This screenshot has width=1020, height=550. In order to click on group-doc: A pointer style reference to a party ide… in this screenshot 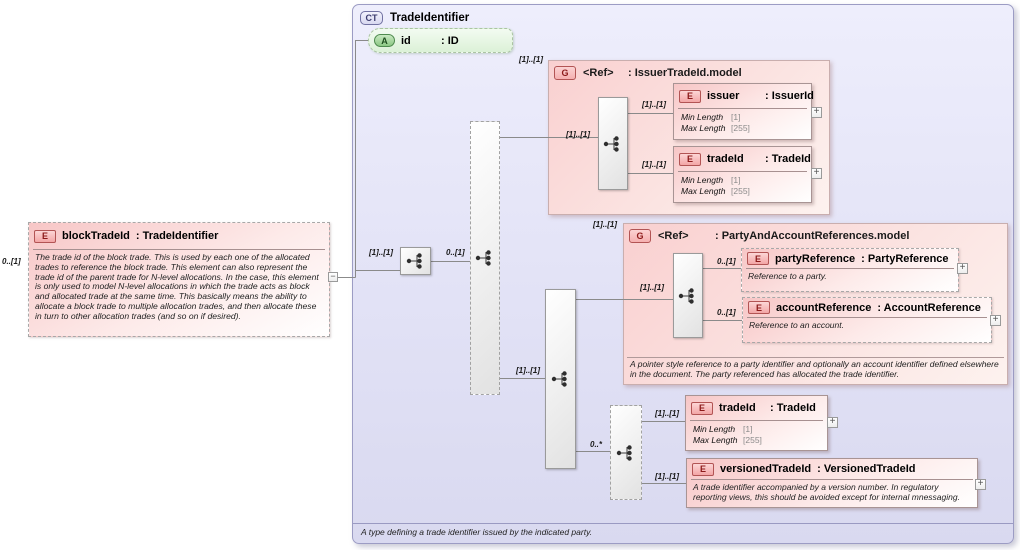, I will do `click(815, 369)`.